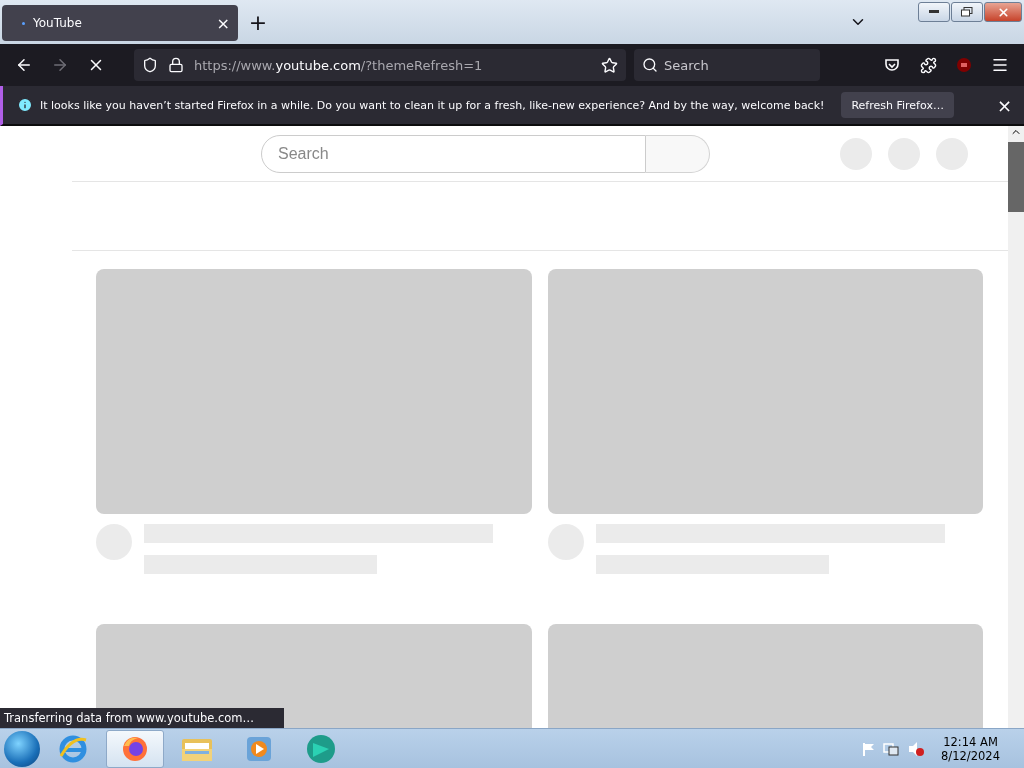 The width and height of the screenshot is (1024, 768). I want to click on toolbar-search-field: Search, so click(727, 65).